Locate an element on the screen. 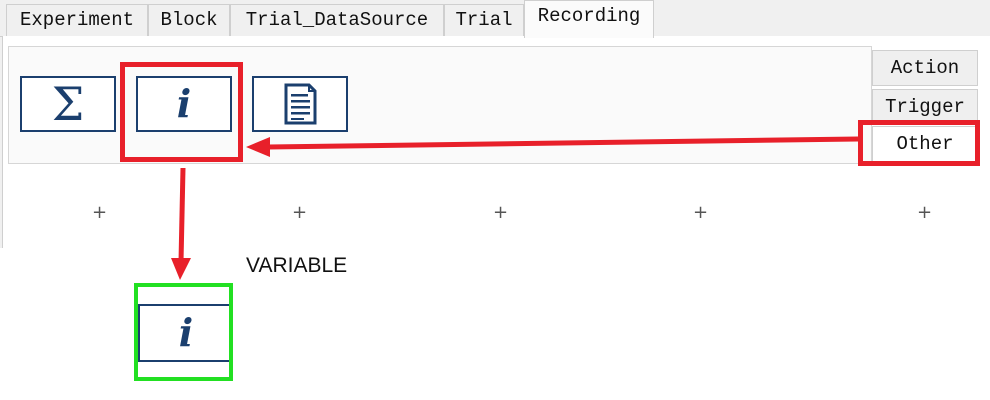 Image resolution: width=990 pixels, height=400 pixels. side-tab-action: Action is located at coordinates (925, 68).